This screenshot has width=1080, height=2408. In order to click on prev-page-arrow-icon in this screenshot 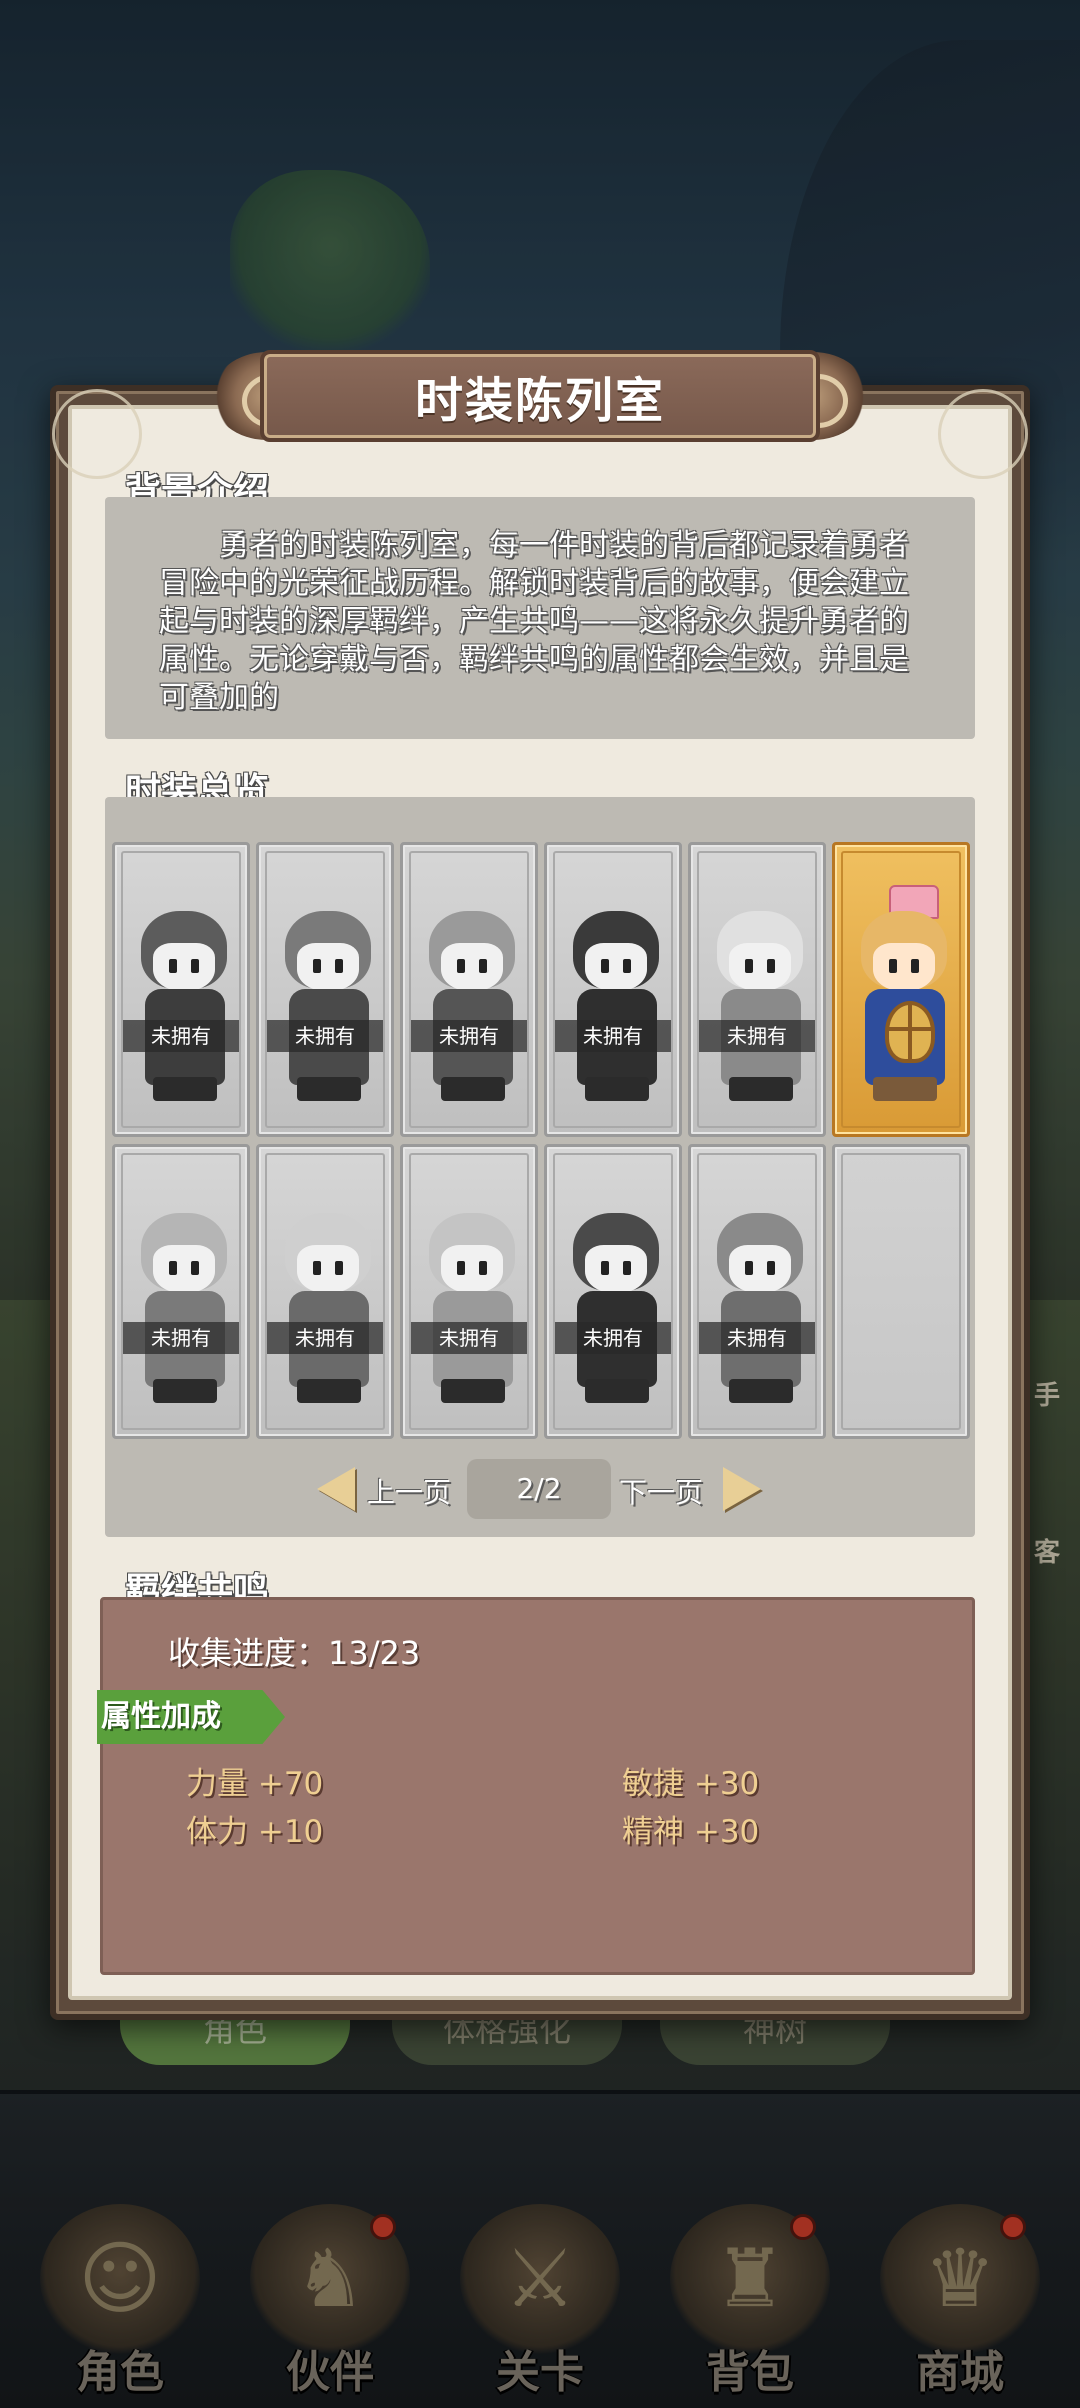, I will do `click(336, 1489)`.